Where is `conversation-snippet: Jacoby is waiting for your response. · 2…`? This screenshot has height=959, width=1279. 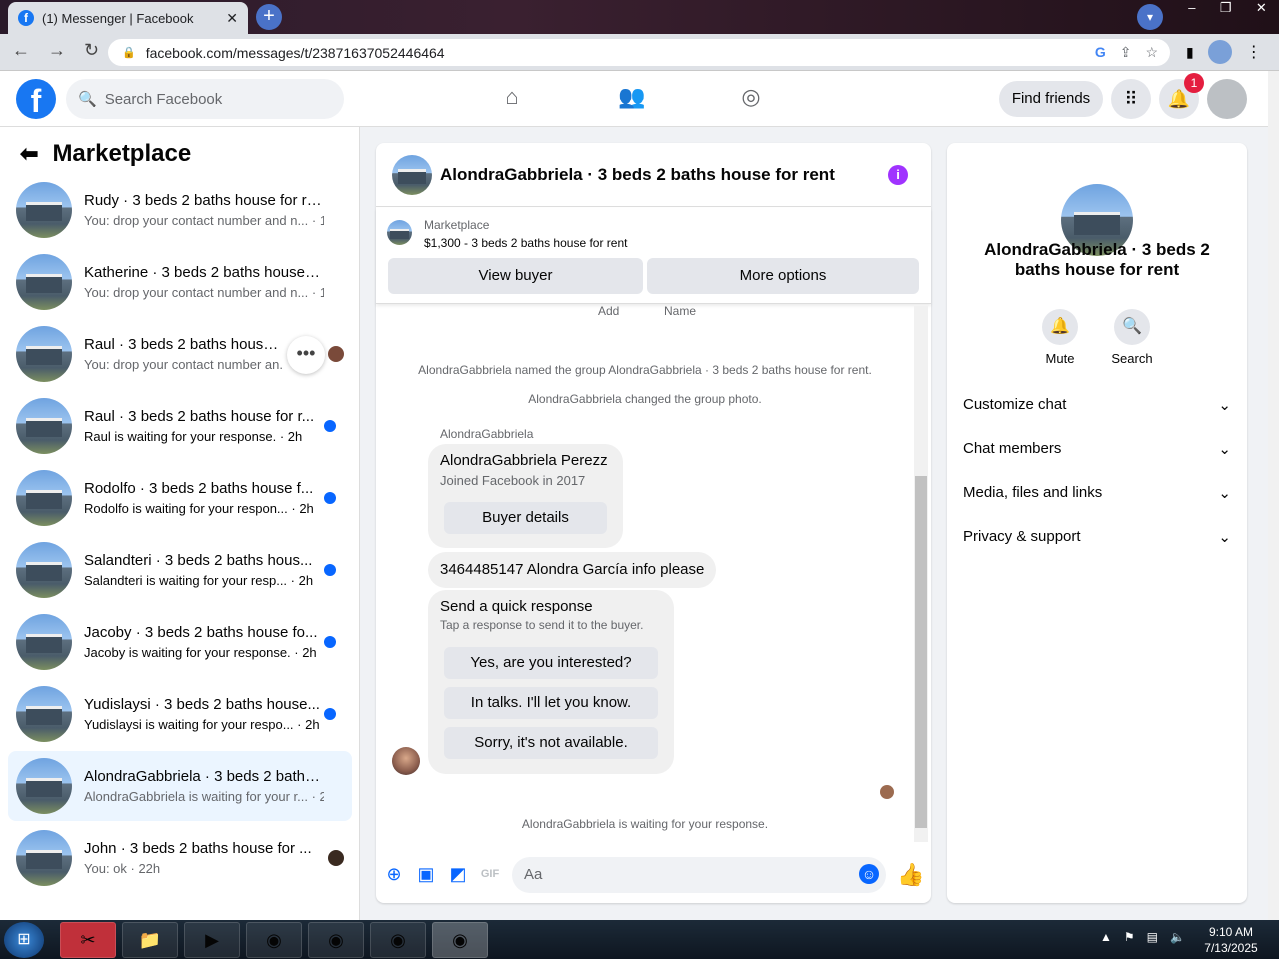 conversation-snippet: Jacoby is waiting for your response. · 2… is located at coordinates (200, 652).